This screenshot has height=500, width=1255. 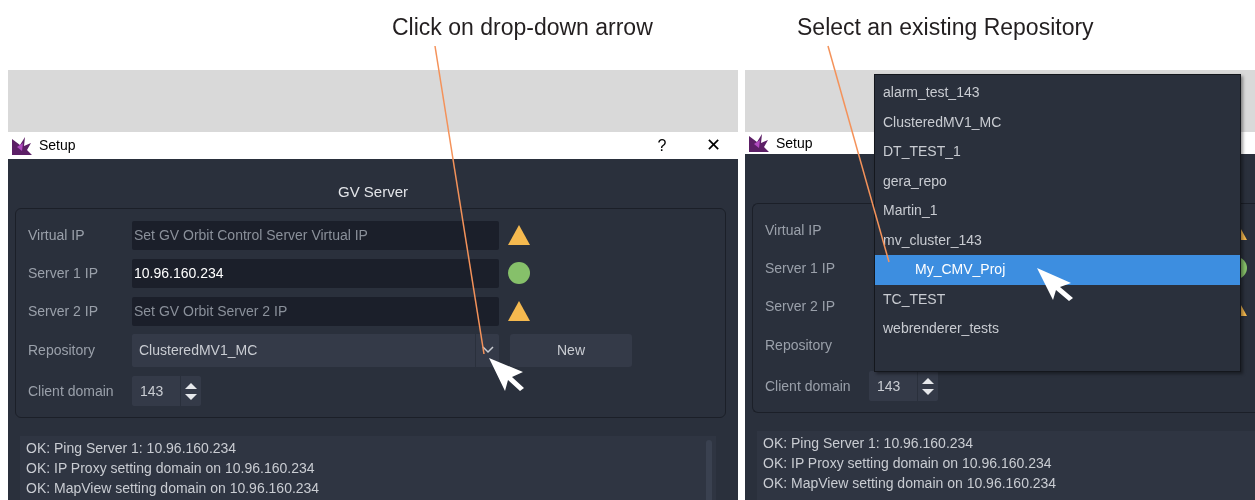 What do you see at coordinates (662, 145) in the screenshot?
I see `help-button: ?` at bounding box center [662, 145].